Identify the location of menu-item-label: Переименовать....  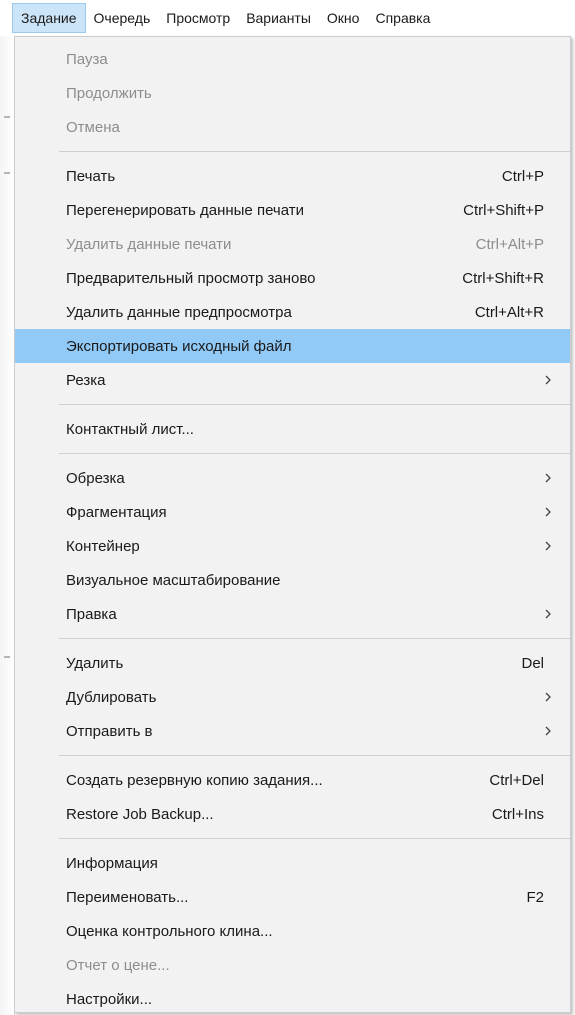
(127, 897).